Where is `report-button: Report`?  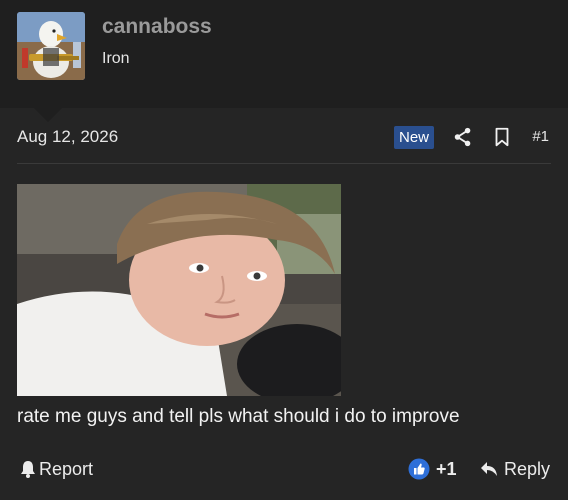
report-button: Report is located at coordinates (56, 469).